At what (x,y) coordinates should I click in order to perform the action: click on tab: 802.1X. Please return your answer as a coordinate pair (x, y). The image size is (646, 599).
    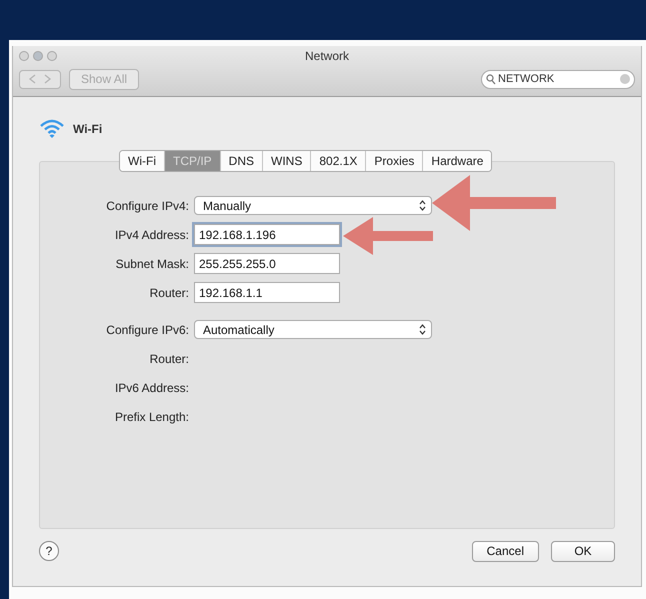
    Looking at the image, I should click on (338, 161).